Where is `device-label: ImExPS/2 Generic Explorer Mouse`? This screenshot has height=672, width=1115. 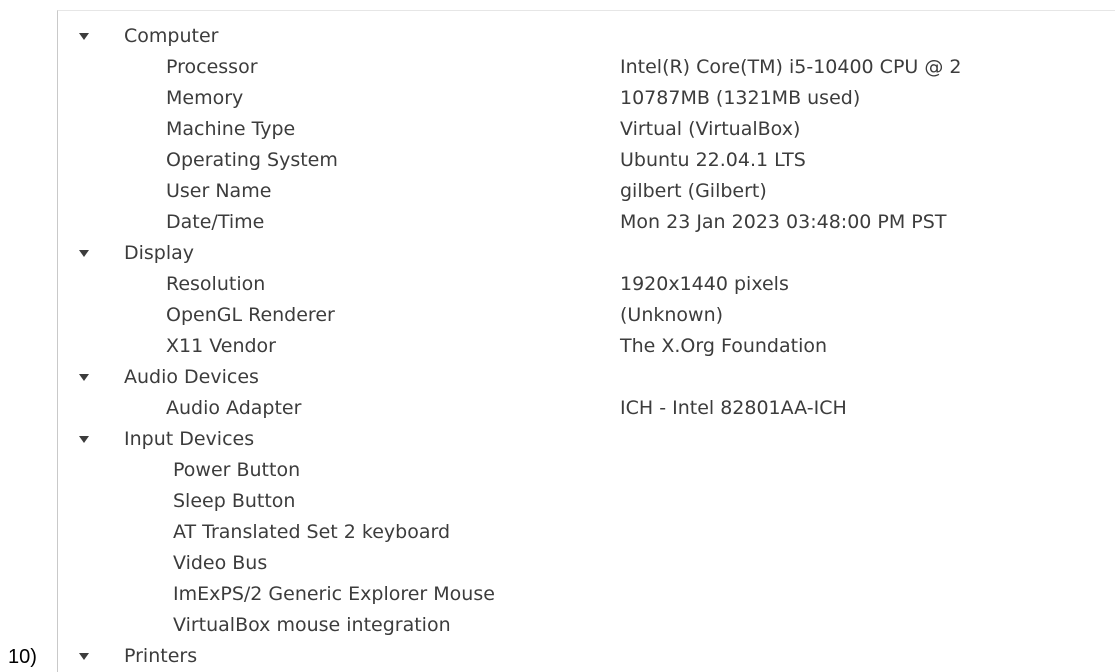 device-label: ImExPS/2 Generic Explorer Mouse is located at coordinates (334, 594).